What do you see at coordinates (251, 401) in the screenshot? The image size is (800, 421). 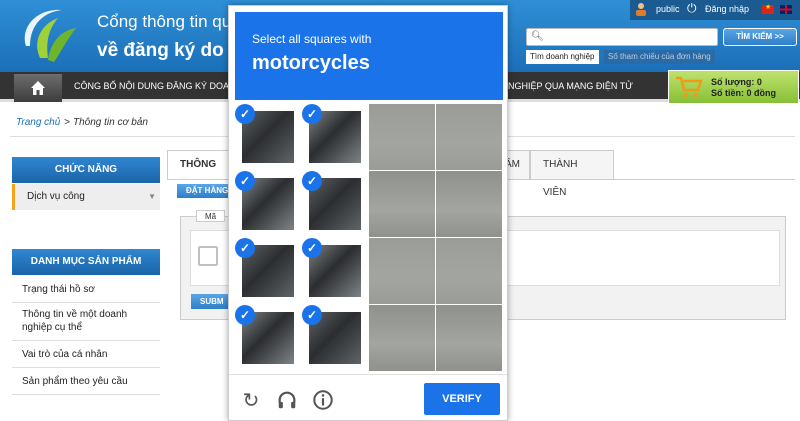 I see `reload-icon: ↻` at bounding box center [251, 401].